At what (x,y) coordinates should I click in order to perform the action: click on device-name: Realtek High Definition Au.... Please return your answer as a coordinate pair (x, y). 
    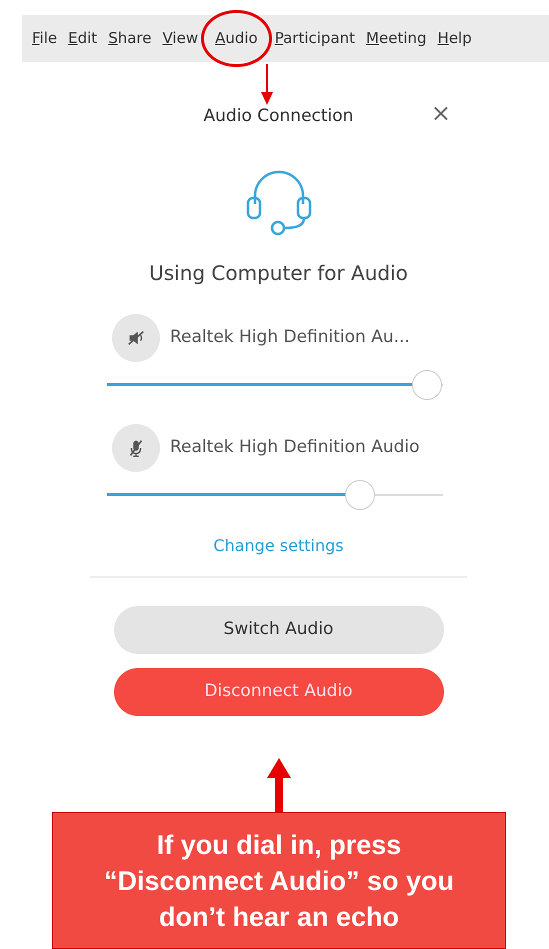
    Looking at the image, I should click on (290, 338).